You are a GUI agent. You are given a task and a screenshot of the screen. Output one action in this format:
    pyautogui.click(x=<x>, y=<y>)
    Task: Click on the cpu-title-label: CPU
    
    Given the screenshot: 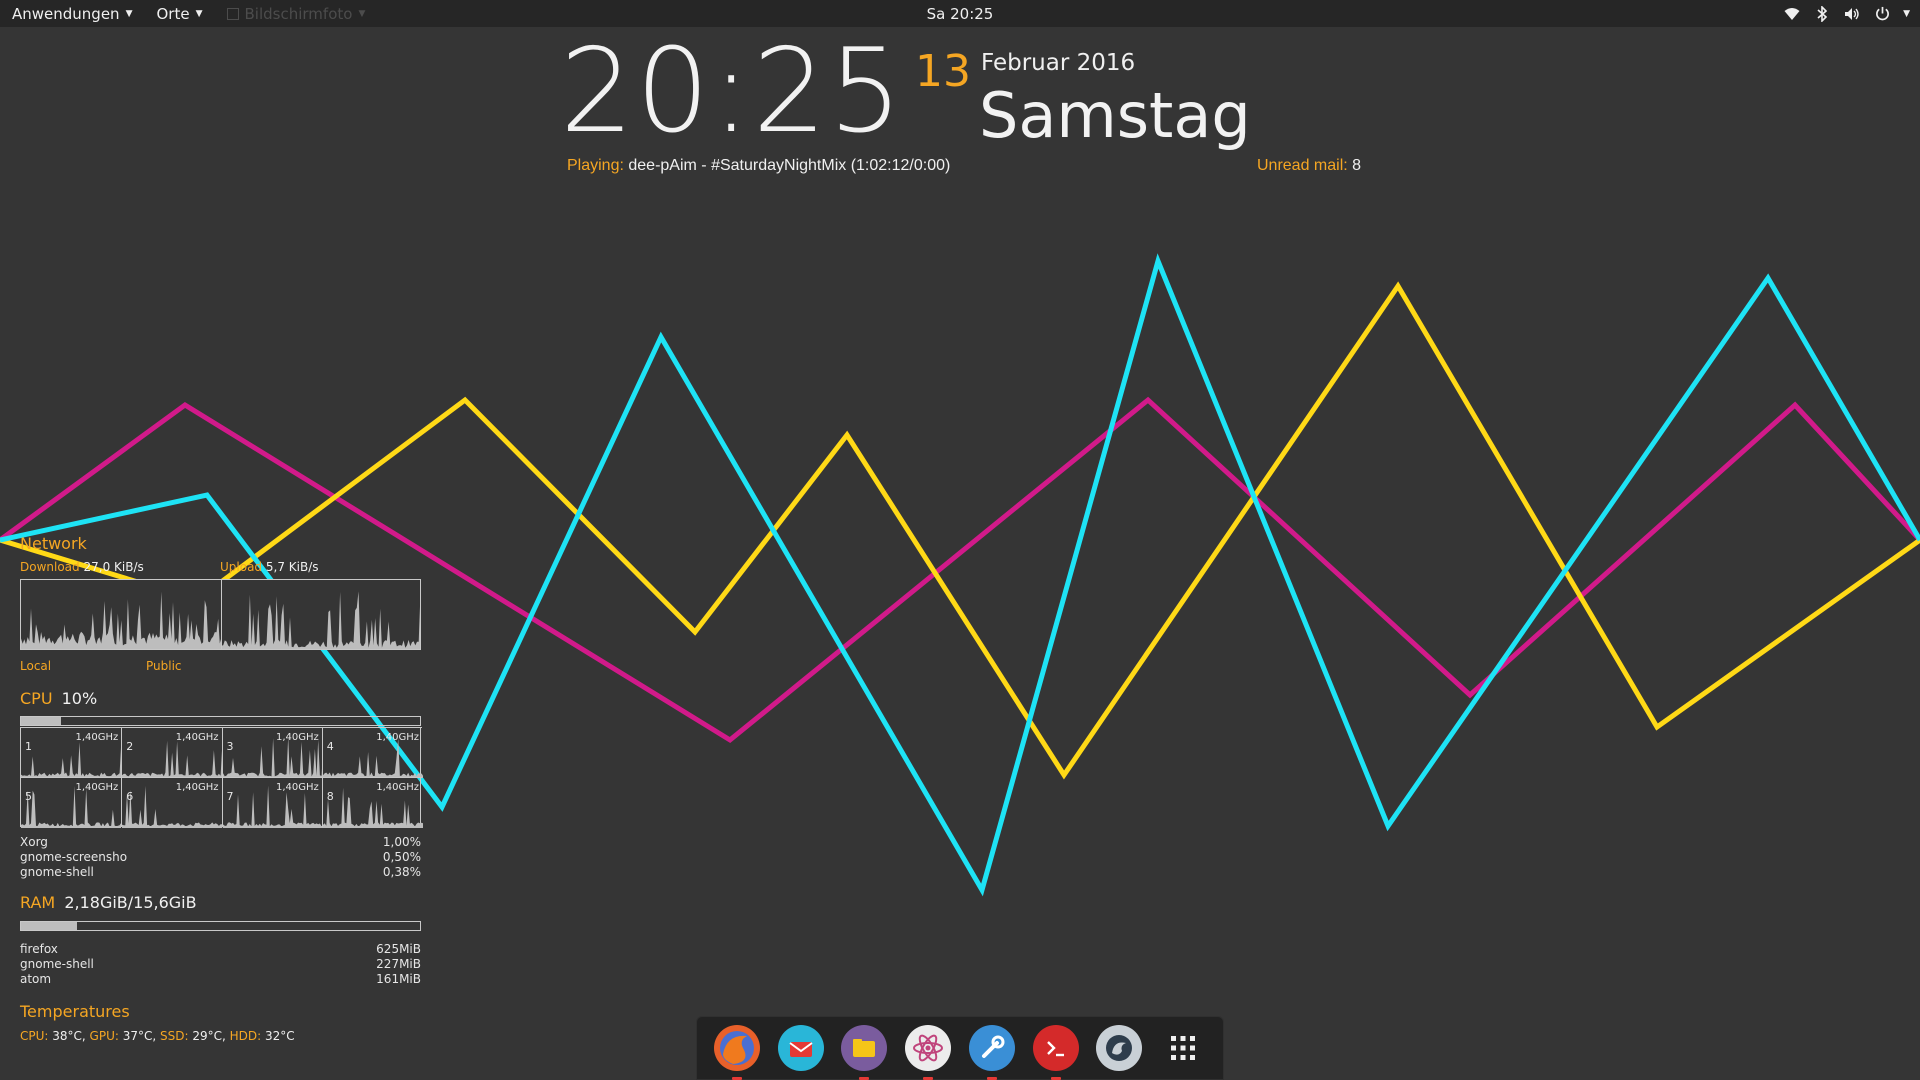 What is the action you would take?
    pyautogui.click(x=36, y=698)
    